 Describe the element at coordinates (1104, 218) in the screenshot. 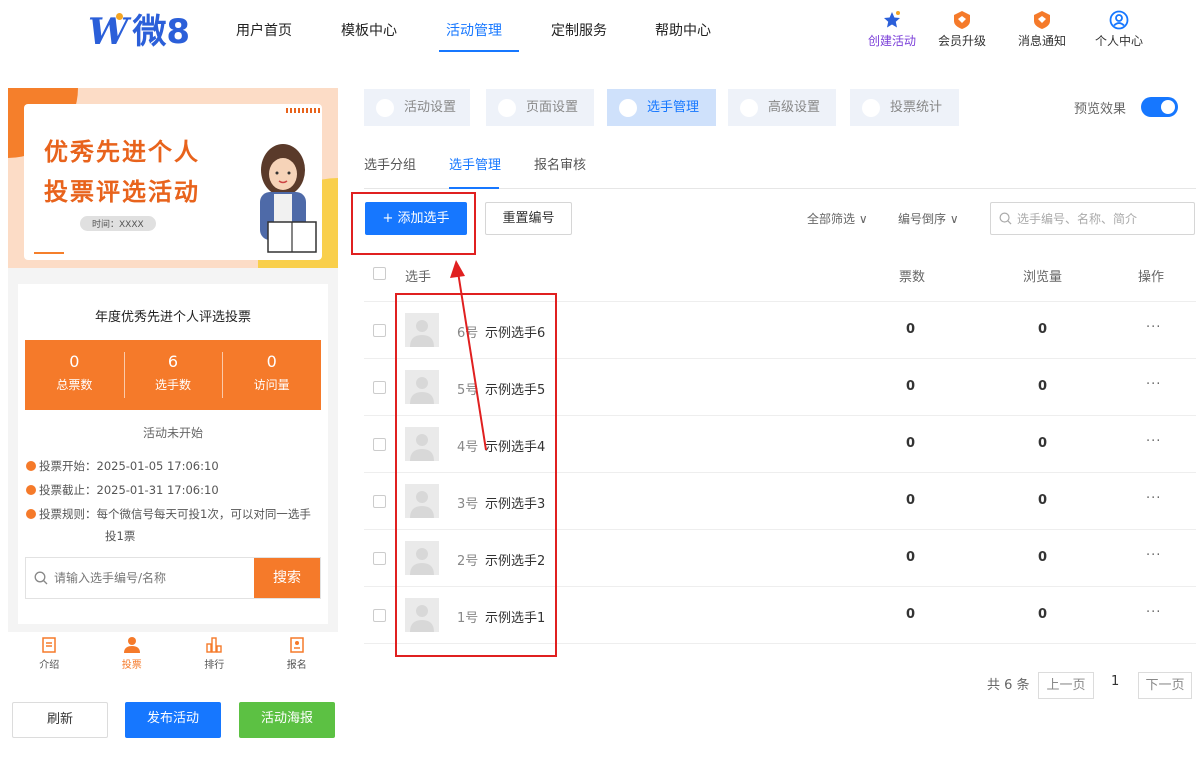

I see `contestant-search-input` at that location.